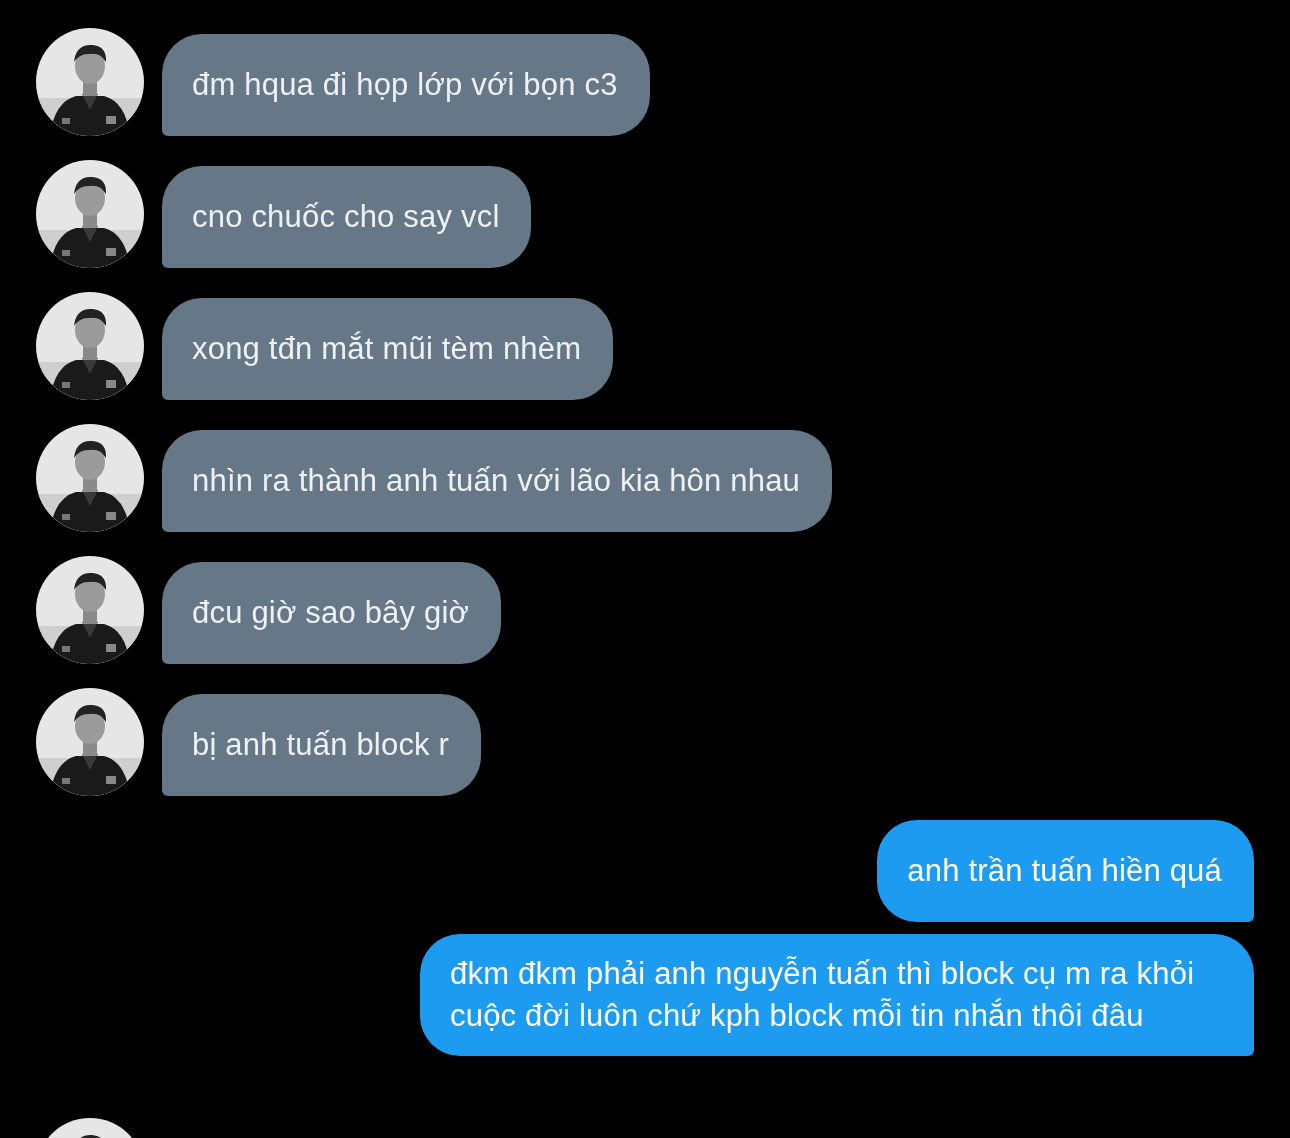 The height and width of the screenshot is (1138, 1290). Describe the element at coordinates (497, 481) in the screenshot. I see `message-bubble: nhìn ra thành anh tuấn với lão kia hôn nhau` at that location.